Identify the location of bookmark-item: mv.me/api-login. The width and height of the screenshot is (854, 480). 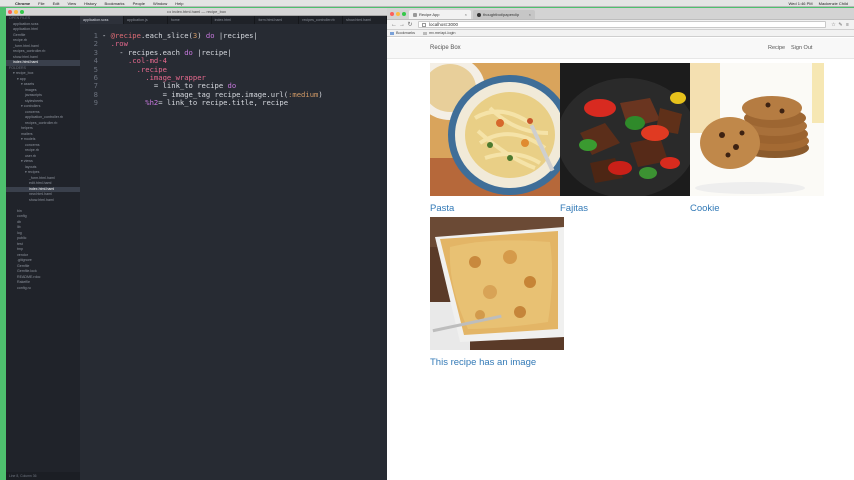
(439, 33).